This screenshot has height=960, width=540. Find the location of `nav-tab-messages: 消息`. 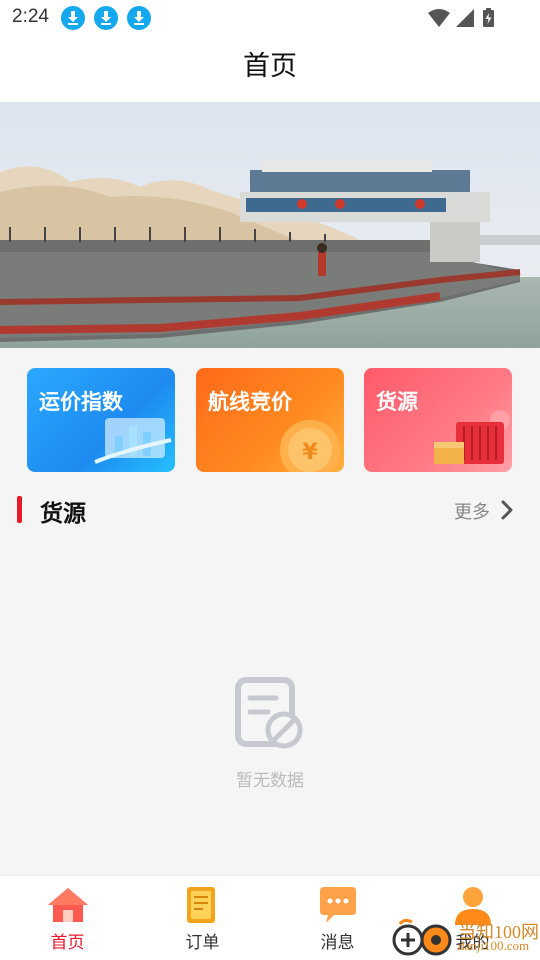

nav-tab-messages: 消息 is located at coordinates (337, 918).